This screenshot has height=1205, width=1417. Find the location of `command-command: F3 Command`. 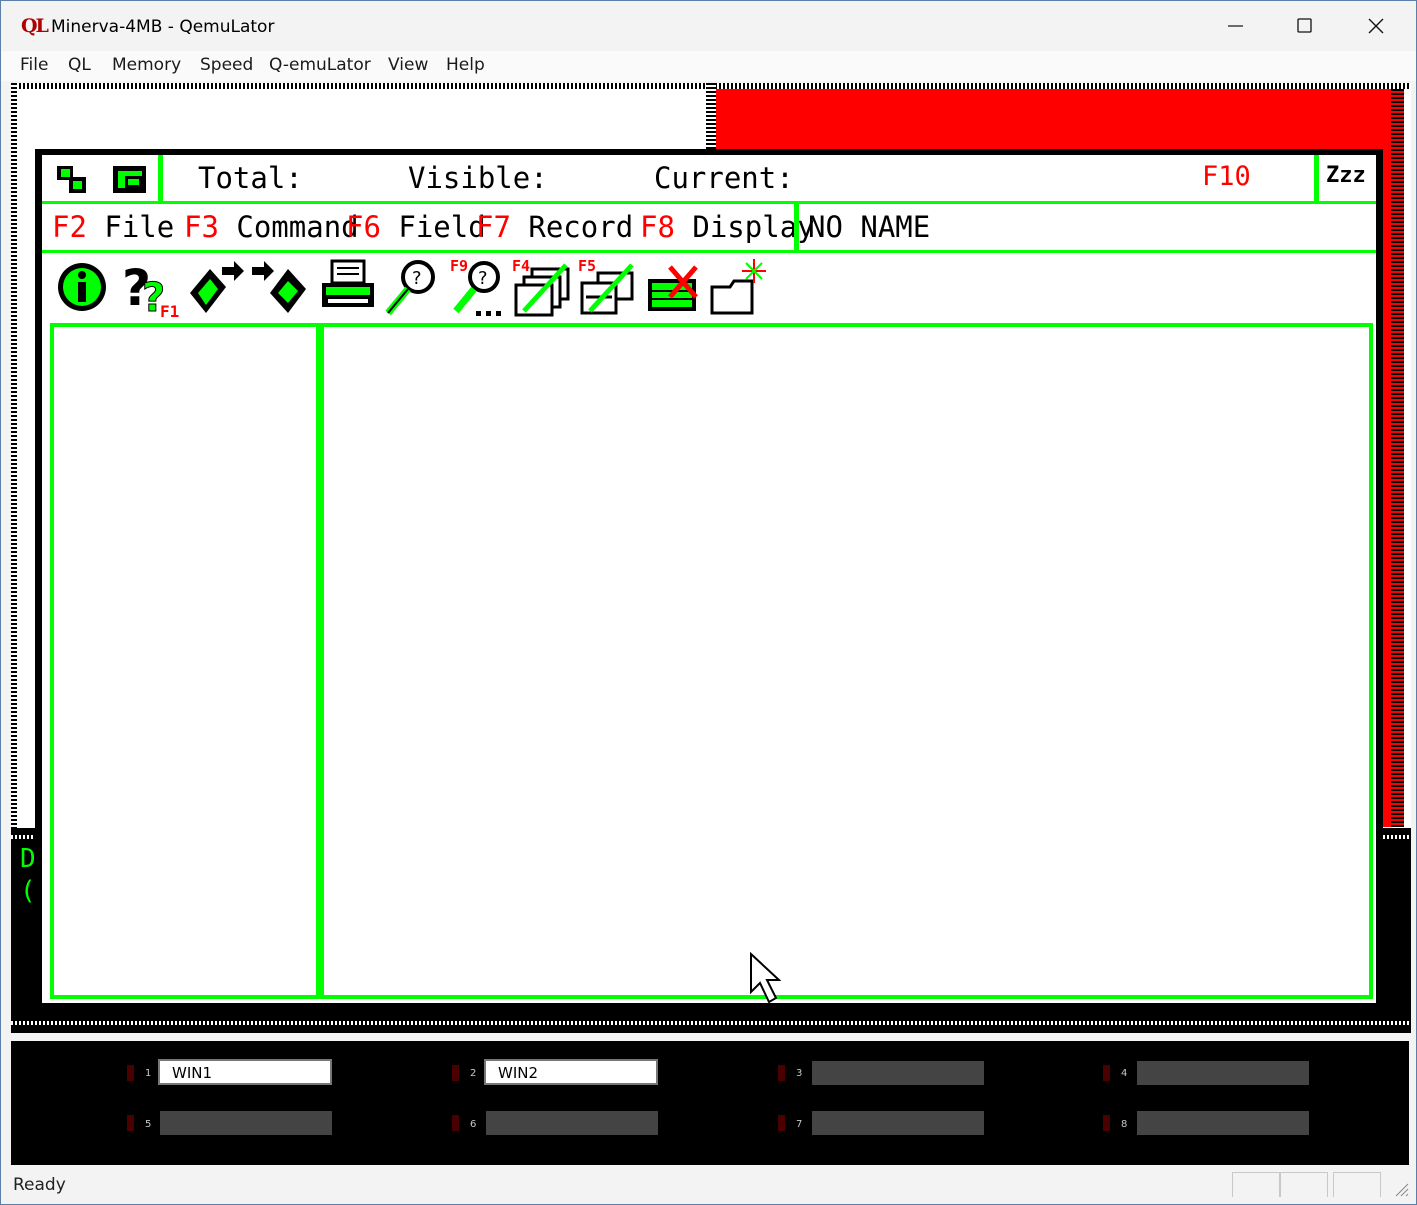

command-command: F3 Command is located at coordinates (271, 227).